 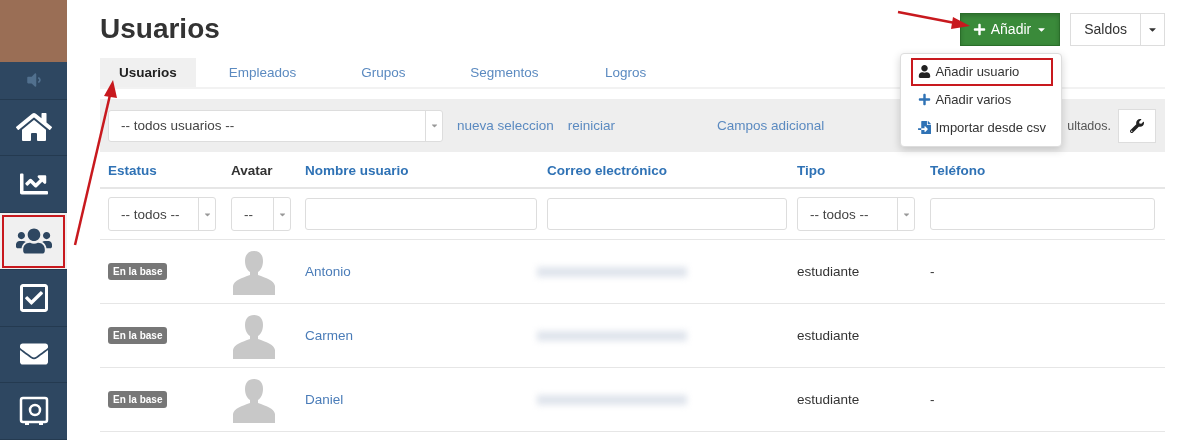 I want to click on menu-item: Añadir usuario, so click(x=982, y=71).